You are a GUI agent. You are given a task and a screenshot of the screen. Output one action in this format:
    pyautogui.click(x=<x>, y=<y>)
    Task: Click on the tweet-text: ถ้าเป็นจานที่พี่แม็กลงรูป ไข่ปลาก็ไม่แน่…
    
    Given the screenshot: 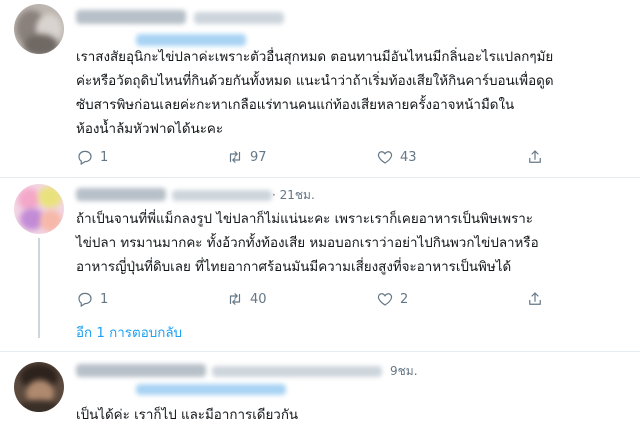 What is the action you would take?
    pyautogui.click(x=350, y=244)
    